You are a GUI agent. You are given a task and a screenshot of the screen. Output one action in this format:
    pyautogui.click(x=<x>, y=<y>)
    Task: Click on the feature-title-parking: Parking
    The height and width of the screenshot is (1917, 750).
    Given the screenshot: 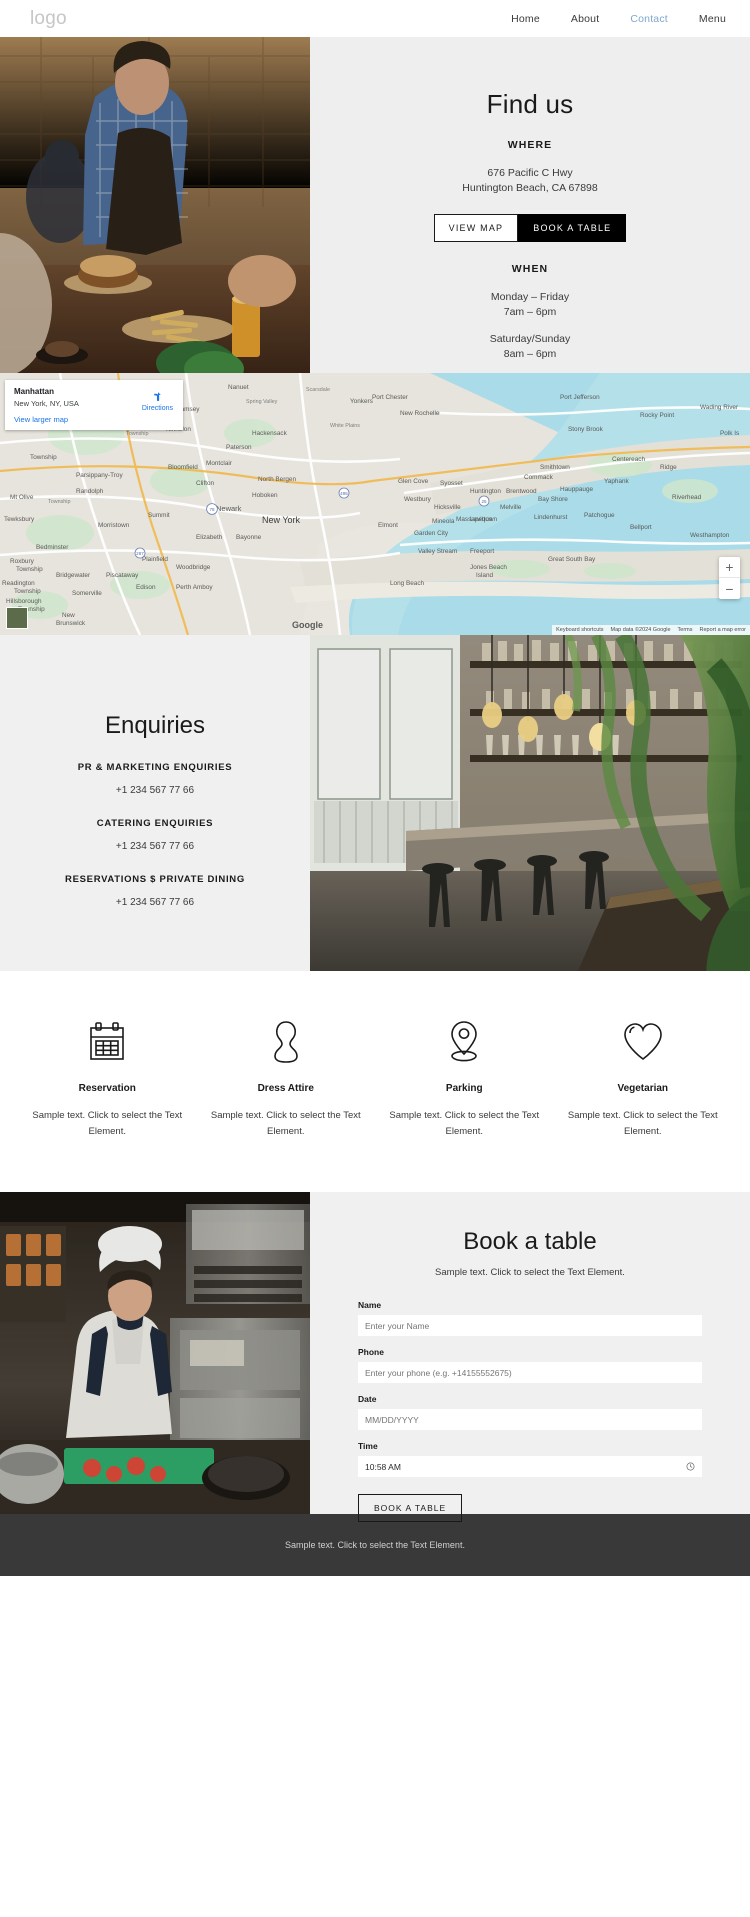 What is the action you would take?
    pyautogui.click(x=464, y=1088)
    